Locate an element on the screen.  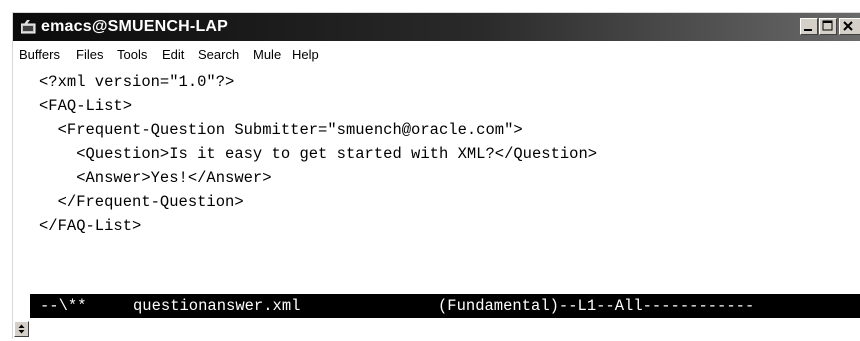
close-button is located at coordinates (849, 26).